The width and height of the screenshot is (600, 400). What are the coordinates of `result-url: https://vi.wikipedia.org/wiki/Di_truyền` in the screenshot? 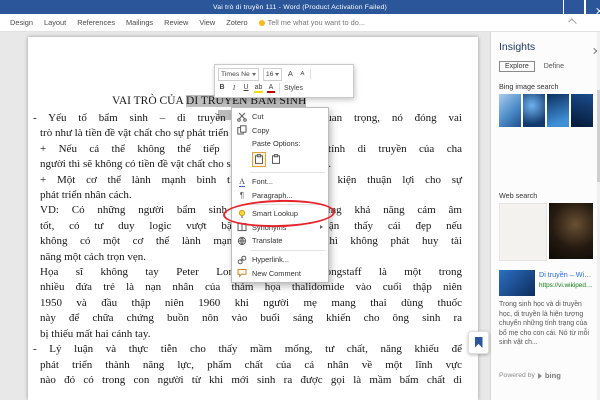 It's located at (566, 285).